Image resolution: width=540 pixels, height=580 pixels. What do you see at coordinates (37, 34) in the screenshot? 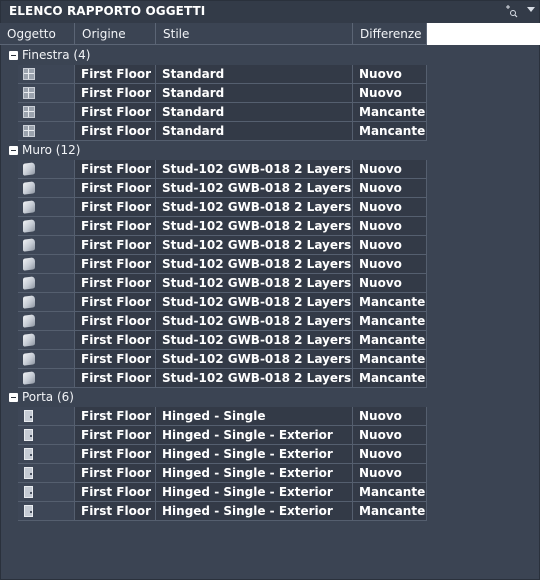
I see `column-header-oggetto: Oggetto` at bounding box center [37, 34].